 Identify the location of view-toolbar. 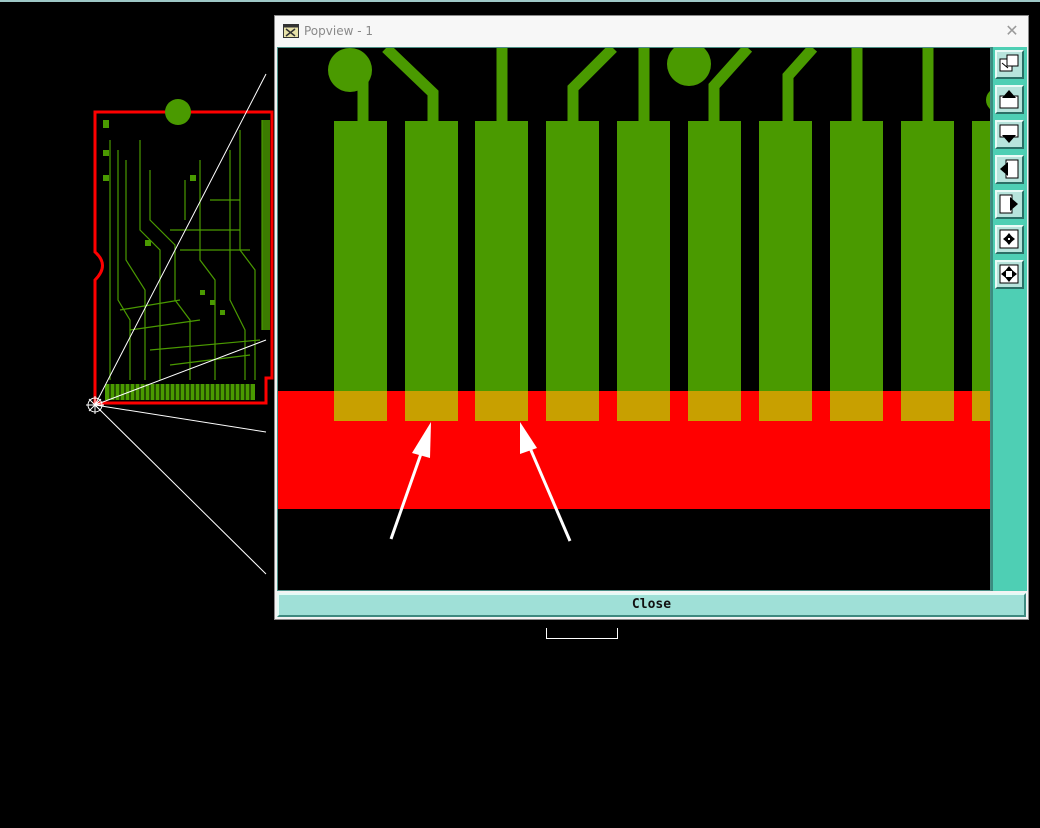
(1009, 319).